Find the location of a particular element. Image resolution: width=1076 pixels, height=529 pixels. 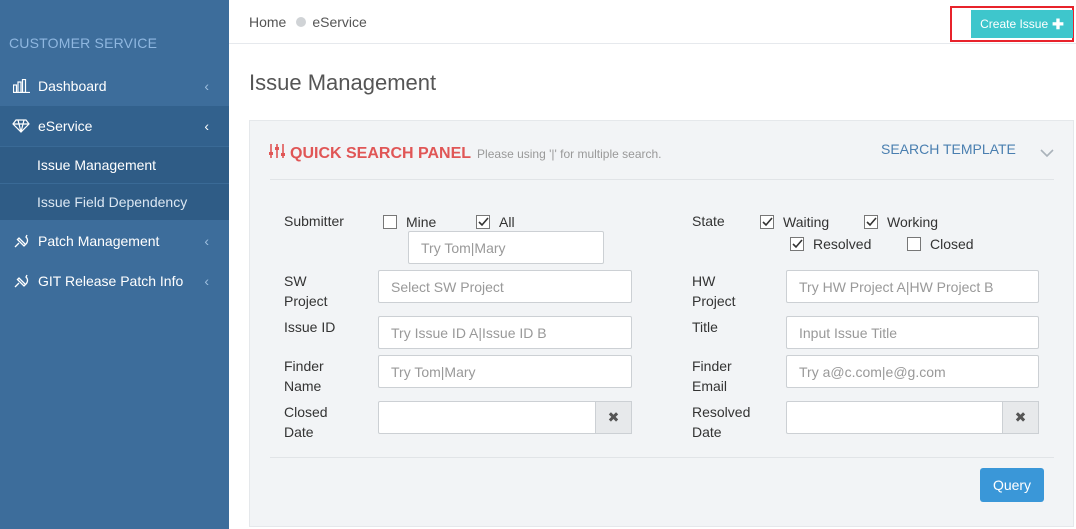

checkbox-label: Mine is located at coordinates (421, 222).